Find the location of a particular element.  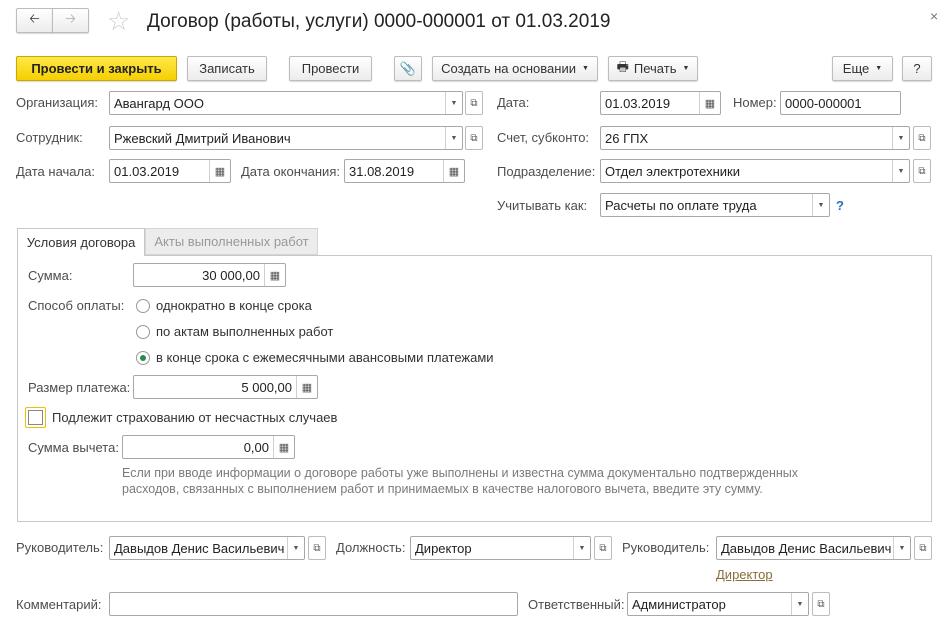

head2-field: Давыдов Денис Васильевич ▼ is located at coordinates (813, 548).